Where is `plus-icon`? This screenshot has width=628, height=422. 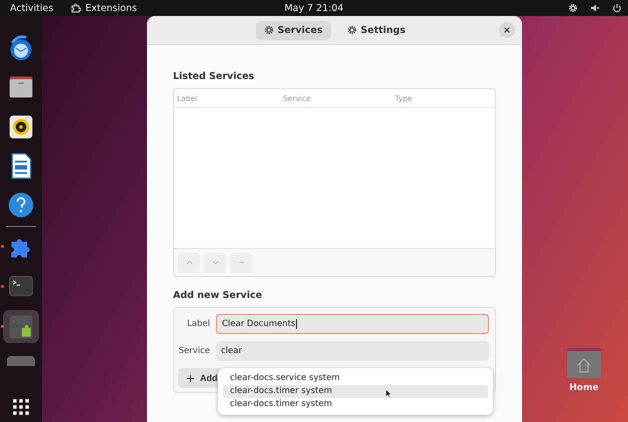 plus-icon is located at coordinates (190, 378).